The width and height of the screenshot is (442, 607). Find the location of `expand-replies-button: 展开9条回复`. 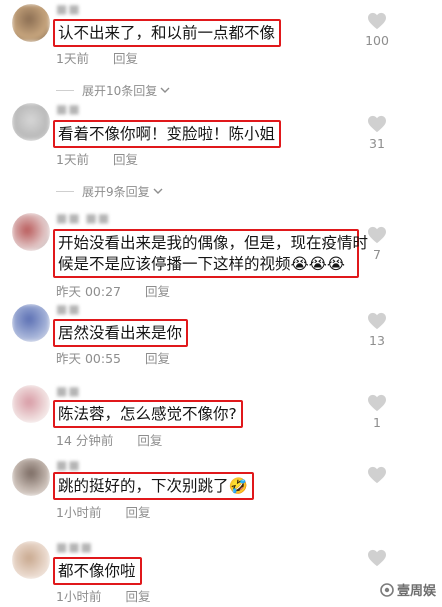

expand-replies-button: 展开9条回复 is located at coordinates (109, 191).